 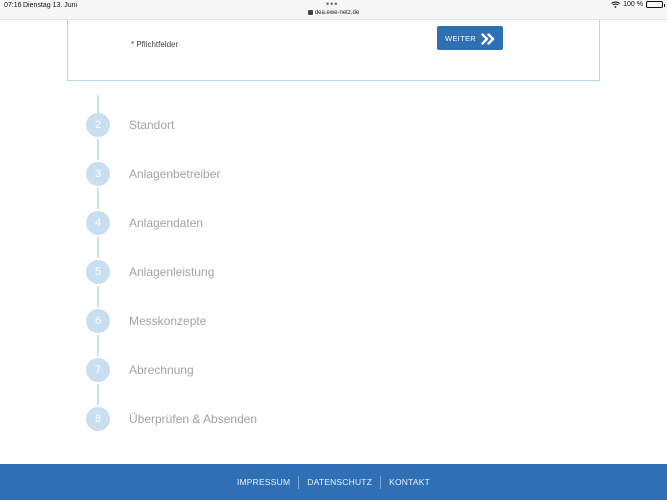 What do you see at coordinates (175, 174) in the screenshot?
I see `step-label: Anlagenbetreiber` at bounding box center [175, 174].